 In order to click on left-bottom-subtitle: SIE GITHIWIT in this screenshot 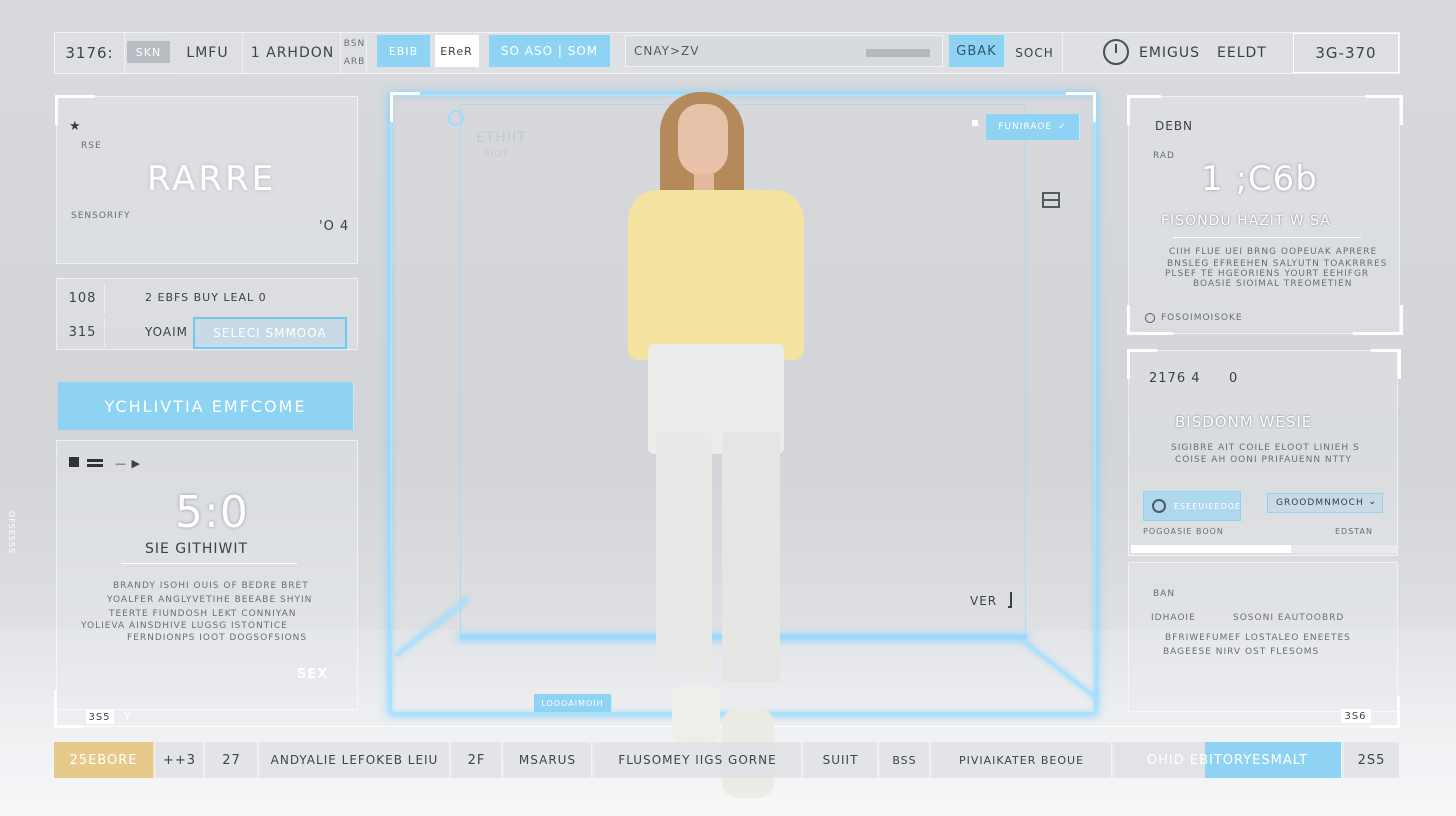, I will do `click(197, 549)`.